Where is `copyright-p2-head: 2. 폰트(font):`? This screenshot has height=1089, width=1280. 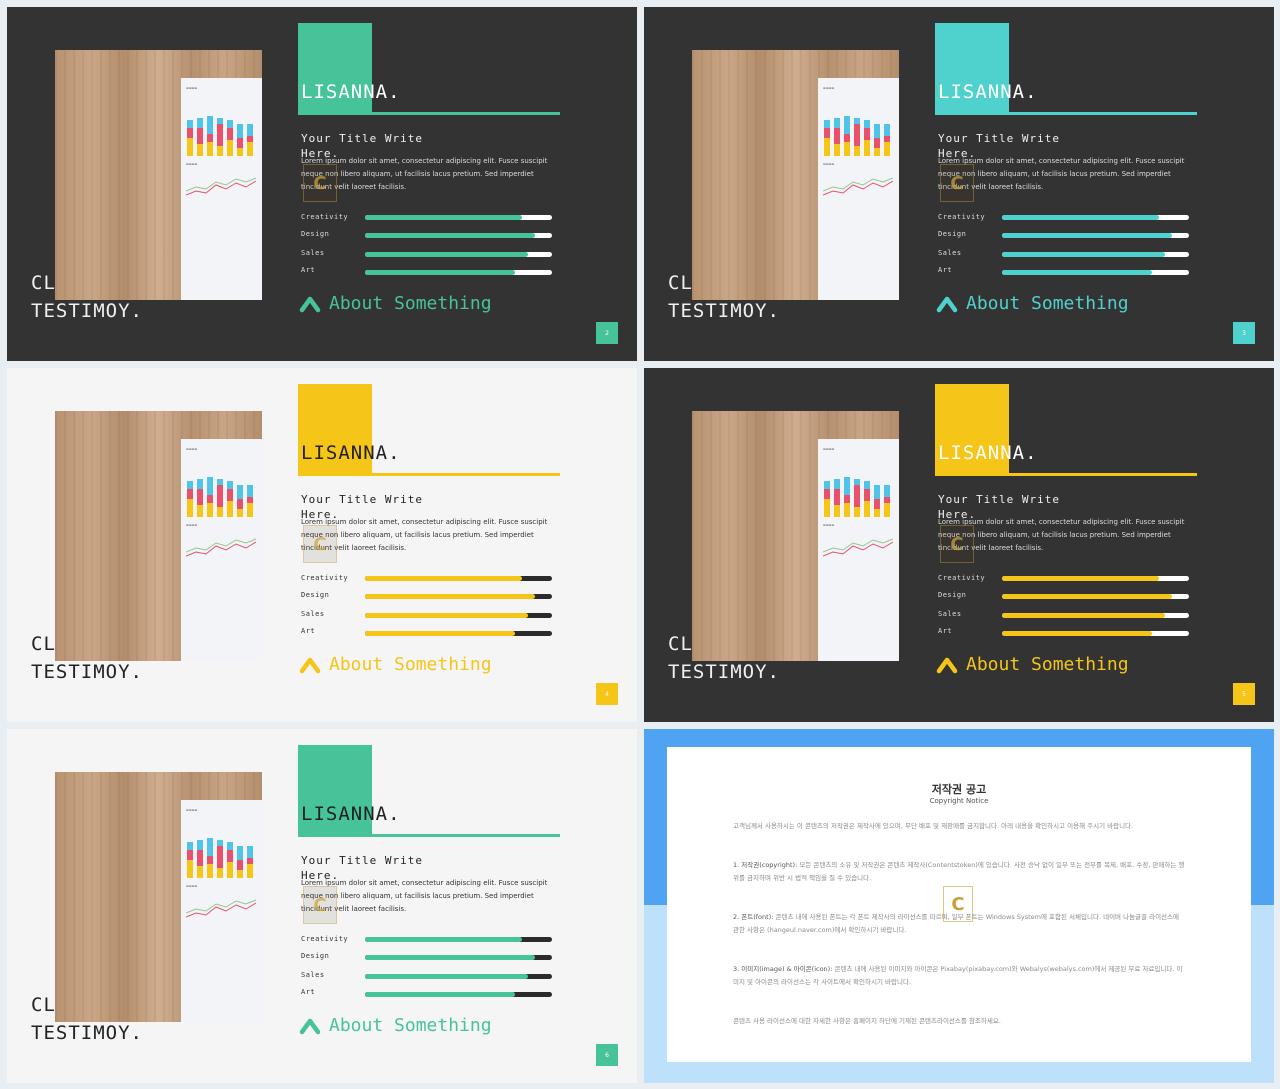 copyright-p2-head: 2. 폰트(font): is located at coordinates (753, 917).